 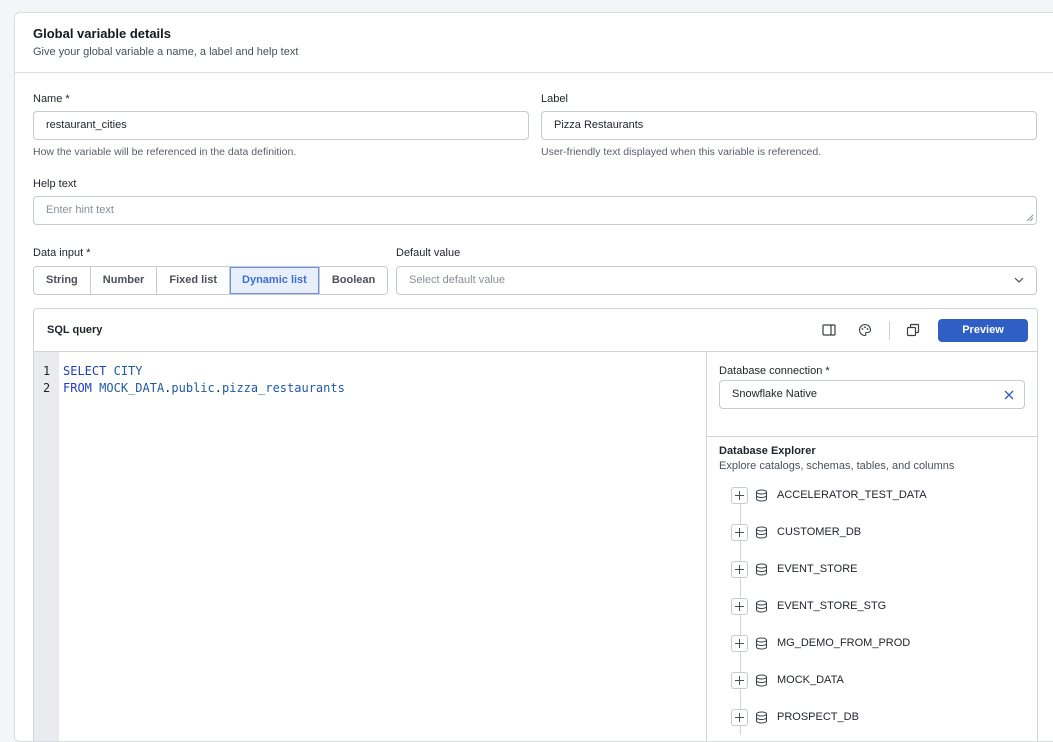 I want to click on tree-item: EVENT_STORE, so click(x=794, y=569).